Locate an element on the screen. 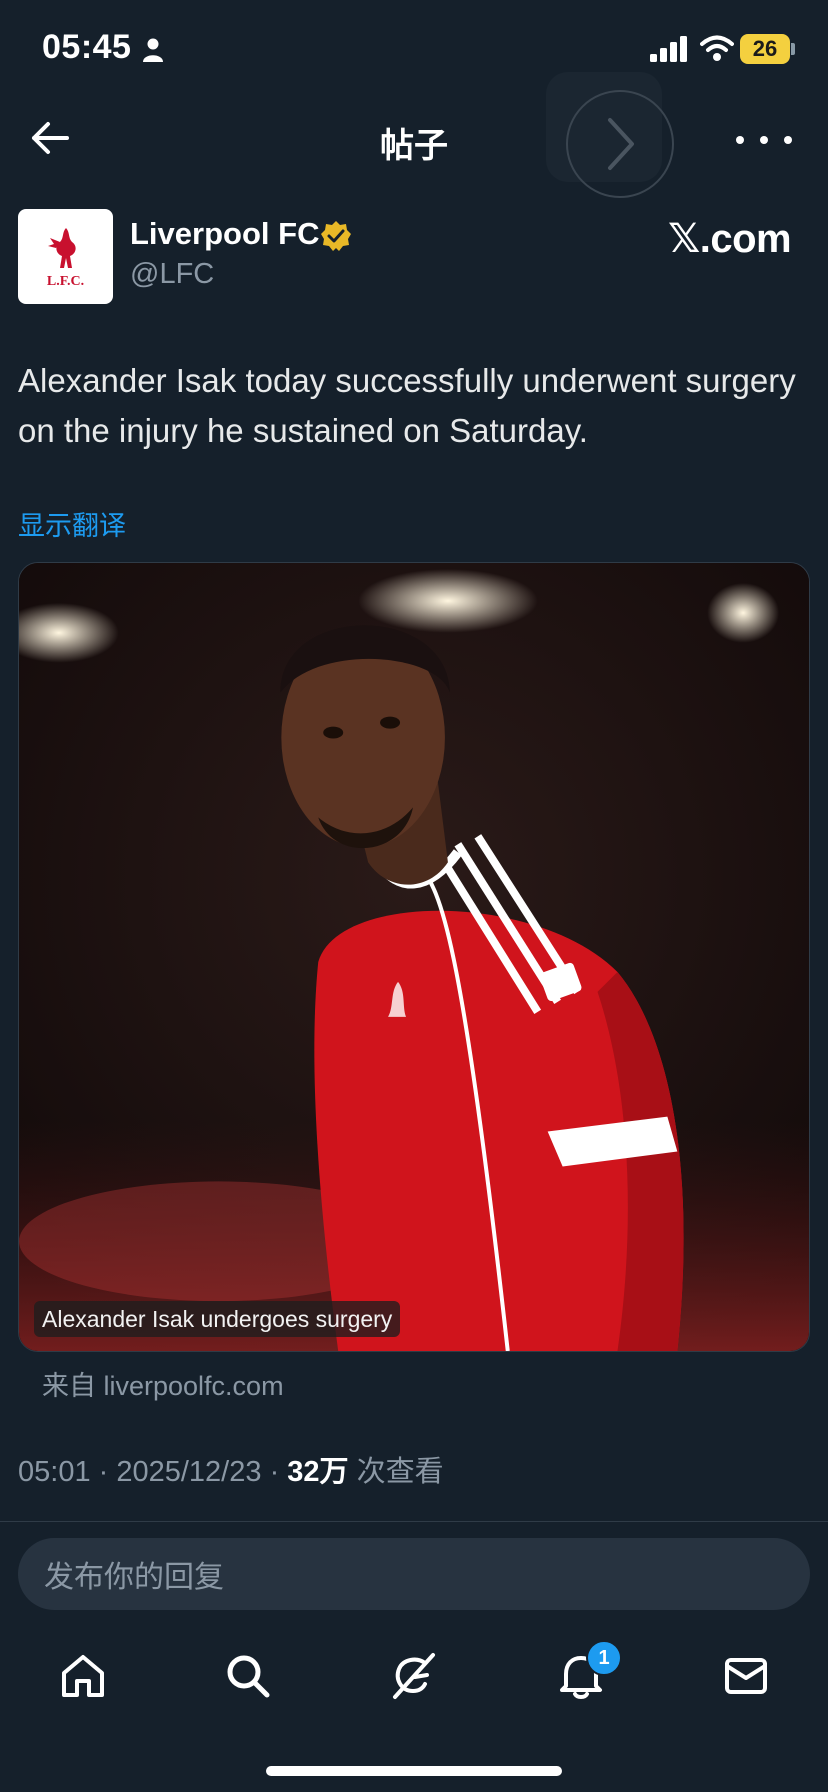 The width and height of the screenshot is (828, 1792). show-translation-link: 显示翻译 is located at coordinates (72, 523).